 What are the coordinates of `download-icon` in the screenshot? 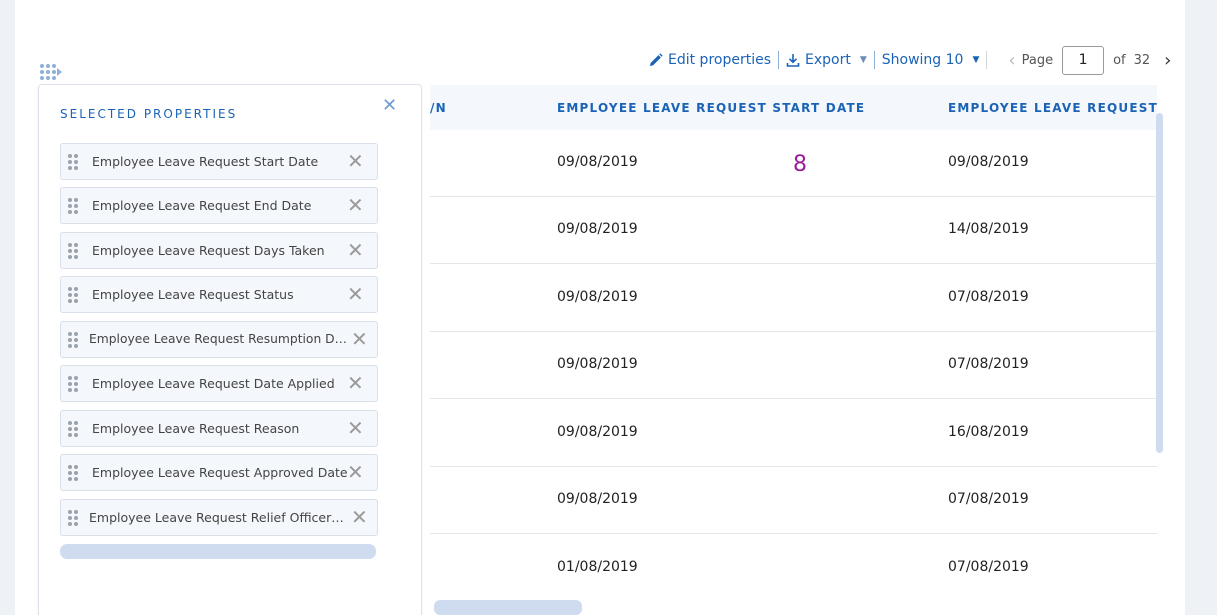 It's located at (793, 60).